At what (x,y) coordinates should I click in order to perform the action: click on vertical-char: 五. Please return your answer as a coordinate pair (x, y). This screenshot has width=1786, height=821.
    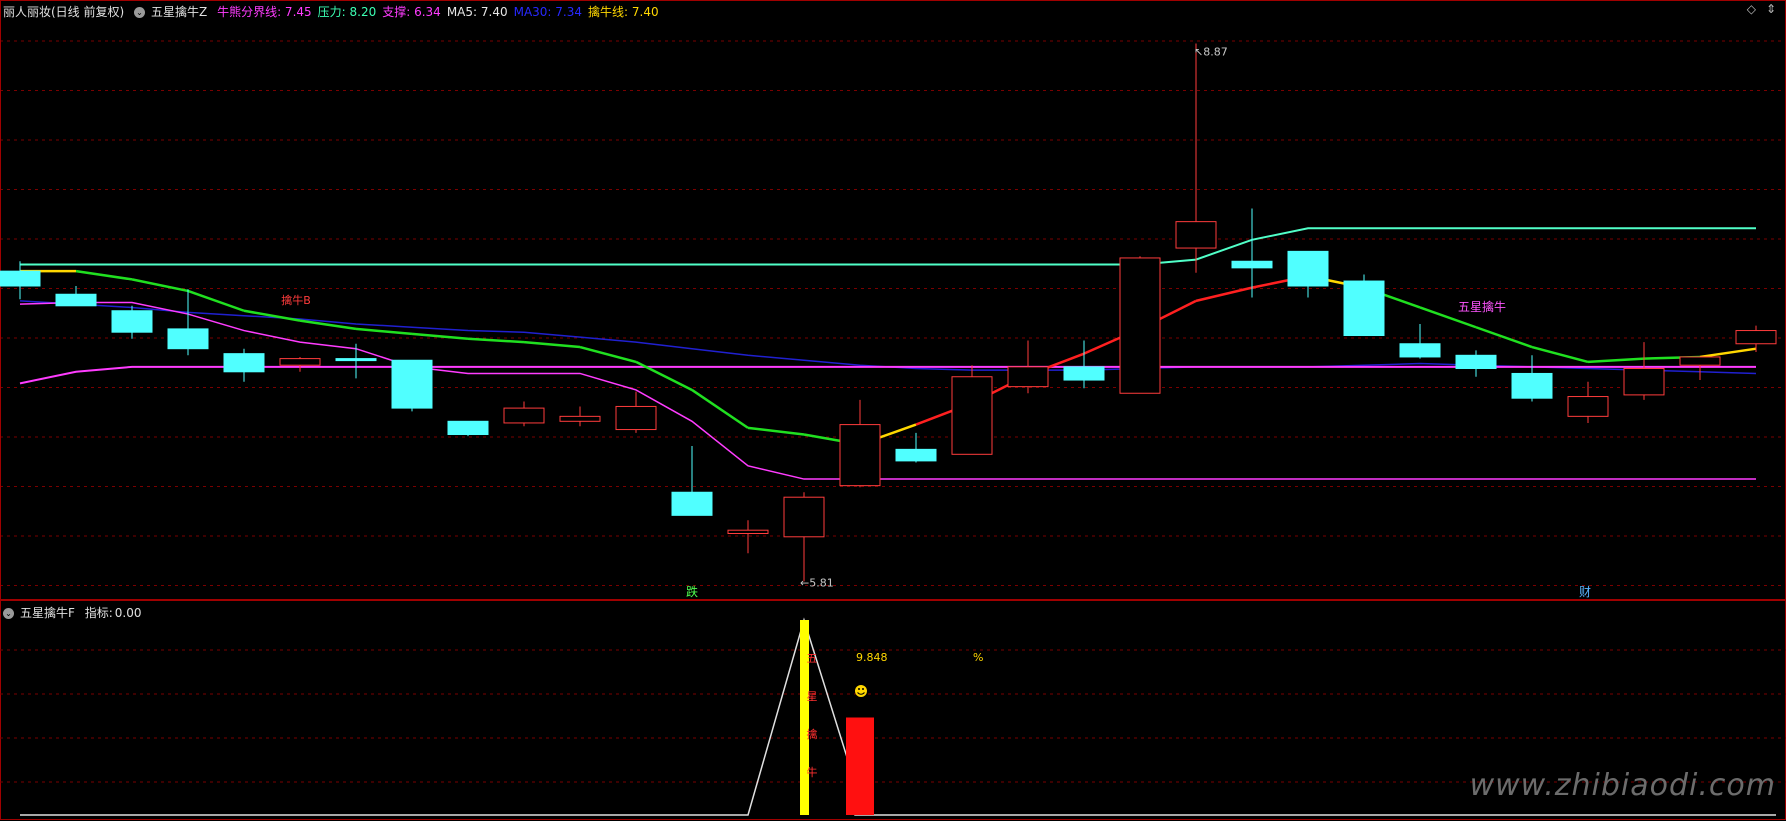
    Looking at the image, I should click on (812, 658).